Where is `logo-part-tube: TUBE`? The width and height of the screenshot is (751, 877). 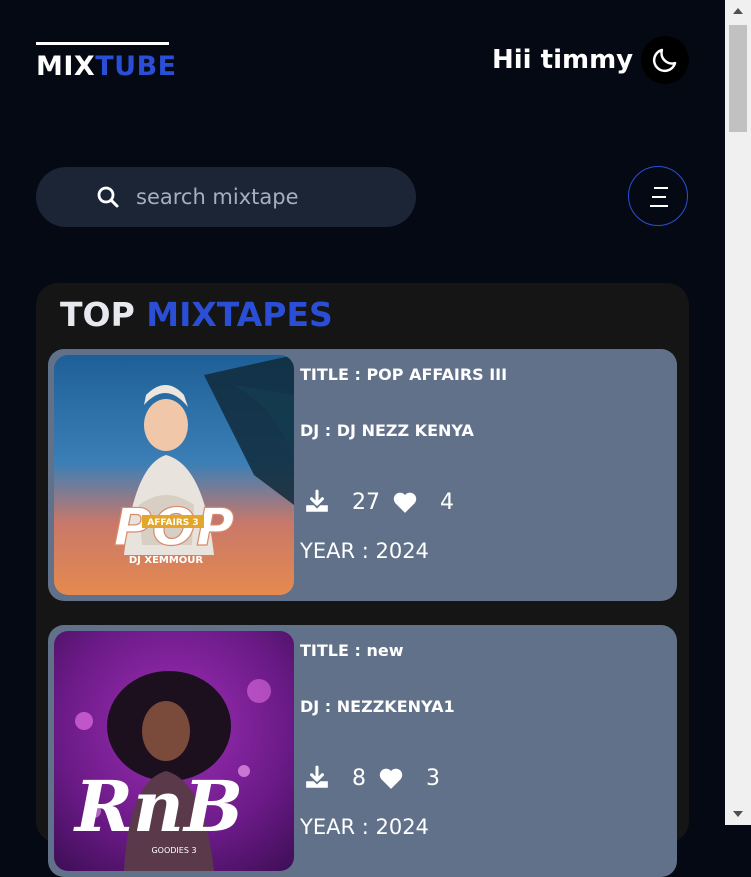 logo-part-tube: TUBE is located at coordinates (136, 66).